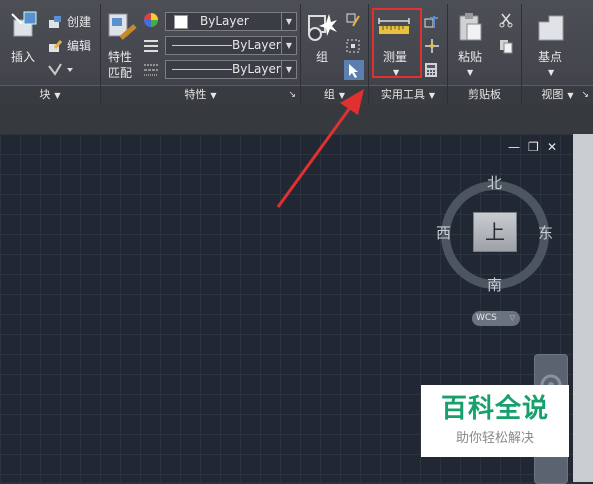 The width and height of the screenshot is (593, 484). What do you see at coordinates (120, 57) in the screenshot?
I see `match-properties-label-1: 特性` at bounding box center [120, 57].